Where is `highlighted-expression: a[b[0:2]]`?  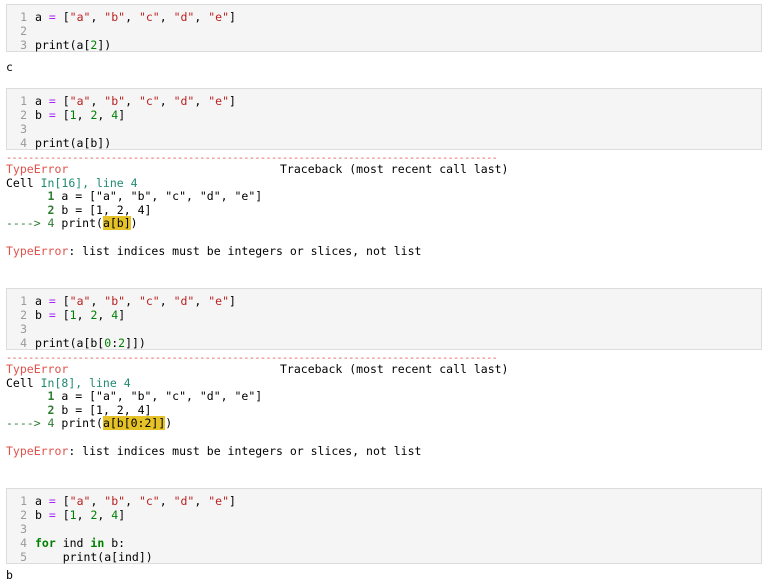 highlighted-expression: a[b[0:2]] is located at coordinates (134, 423).